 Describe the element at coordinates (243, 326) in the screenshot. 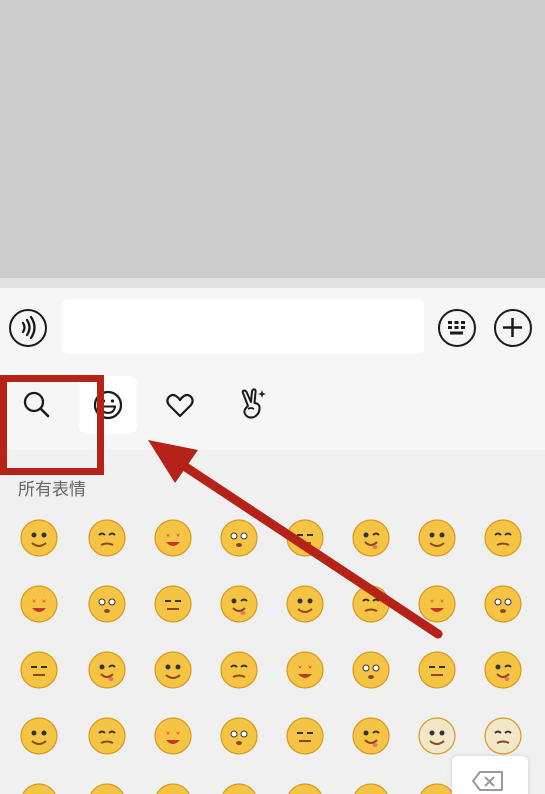

I see `message-input` at that location.